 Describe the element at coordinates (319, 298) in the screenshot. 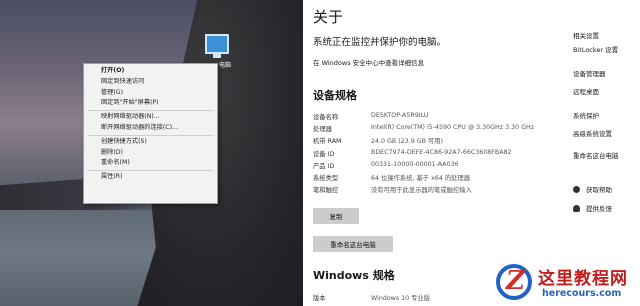

I see `edition-key: 版本` at that location.